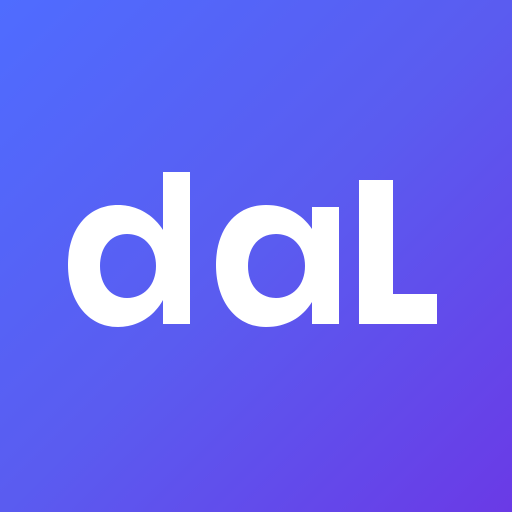 The height and width of the screenshot is (512, 512). I want to click on letter-l-glyph, so click(398, 252).